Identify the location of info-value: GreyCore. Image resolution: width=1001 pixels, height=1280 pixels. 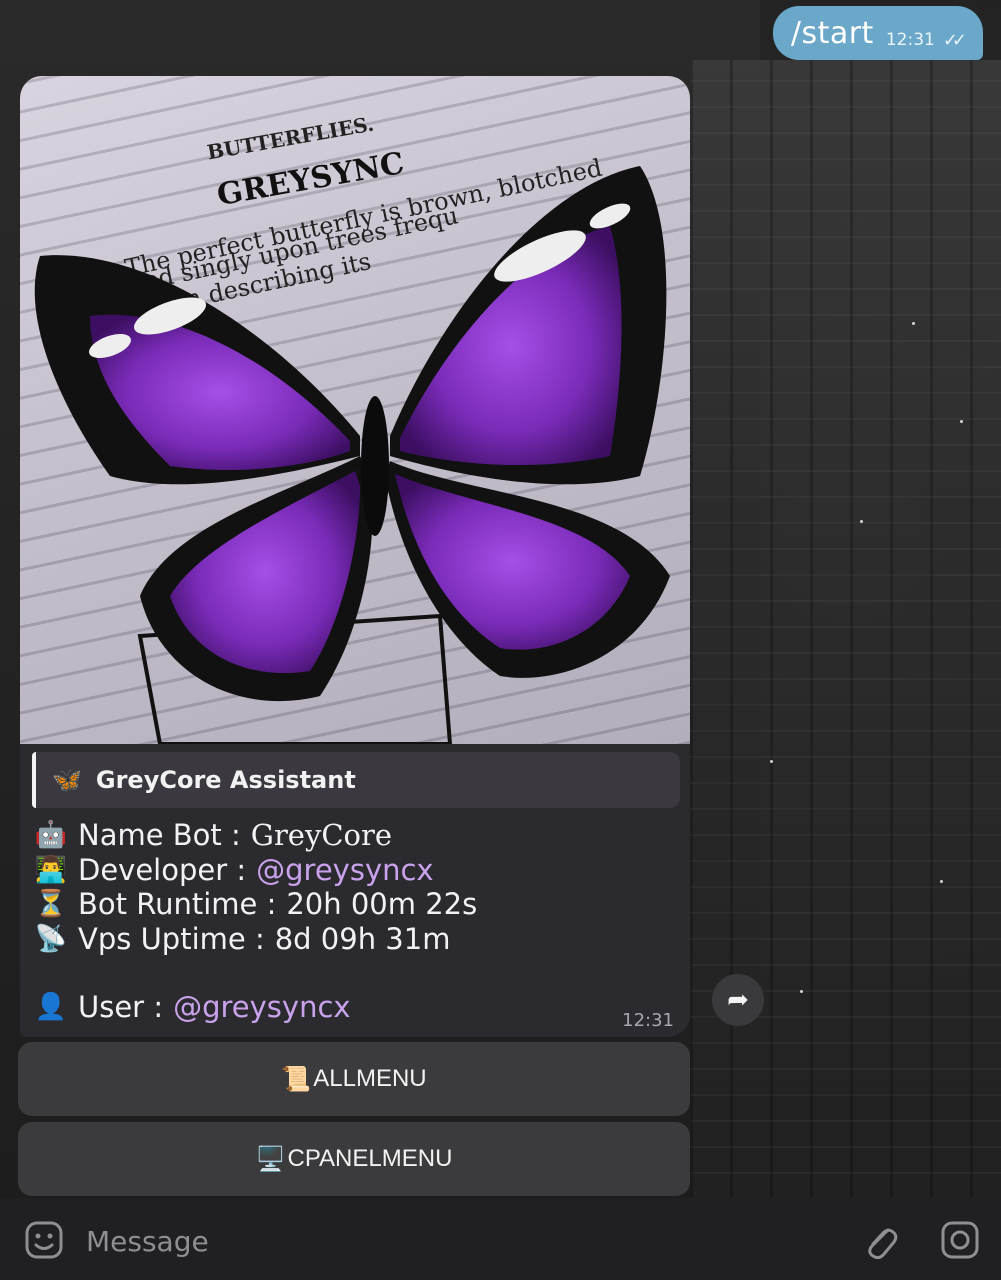
(321, 835).